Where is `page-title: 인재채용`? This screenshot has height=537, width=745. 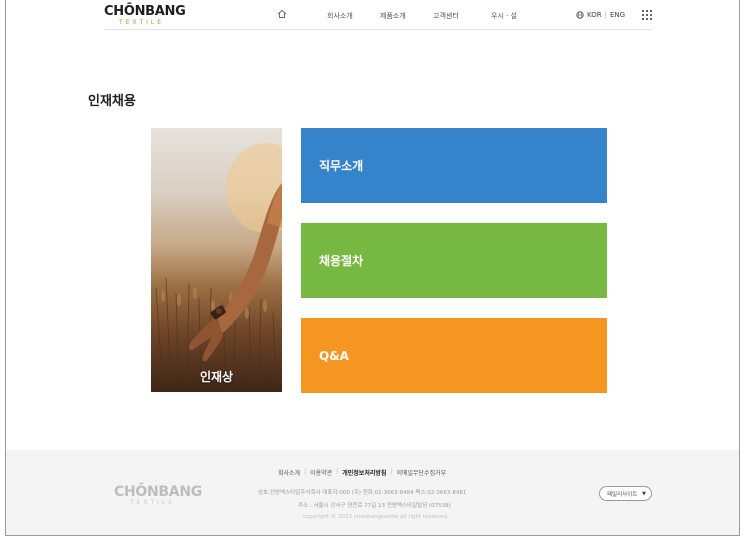
page-title: 인재채용 is located at coordinates (112, 101).